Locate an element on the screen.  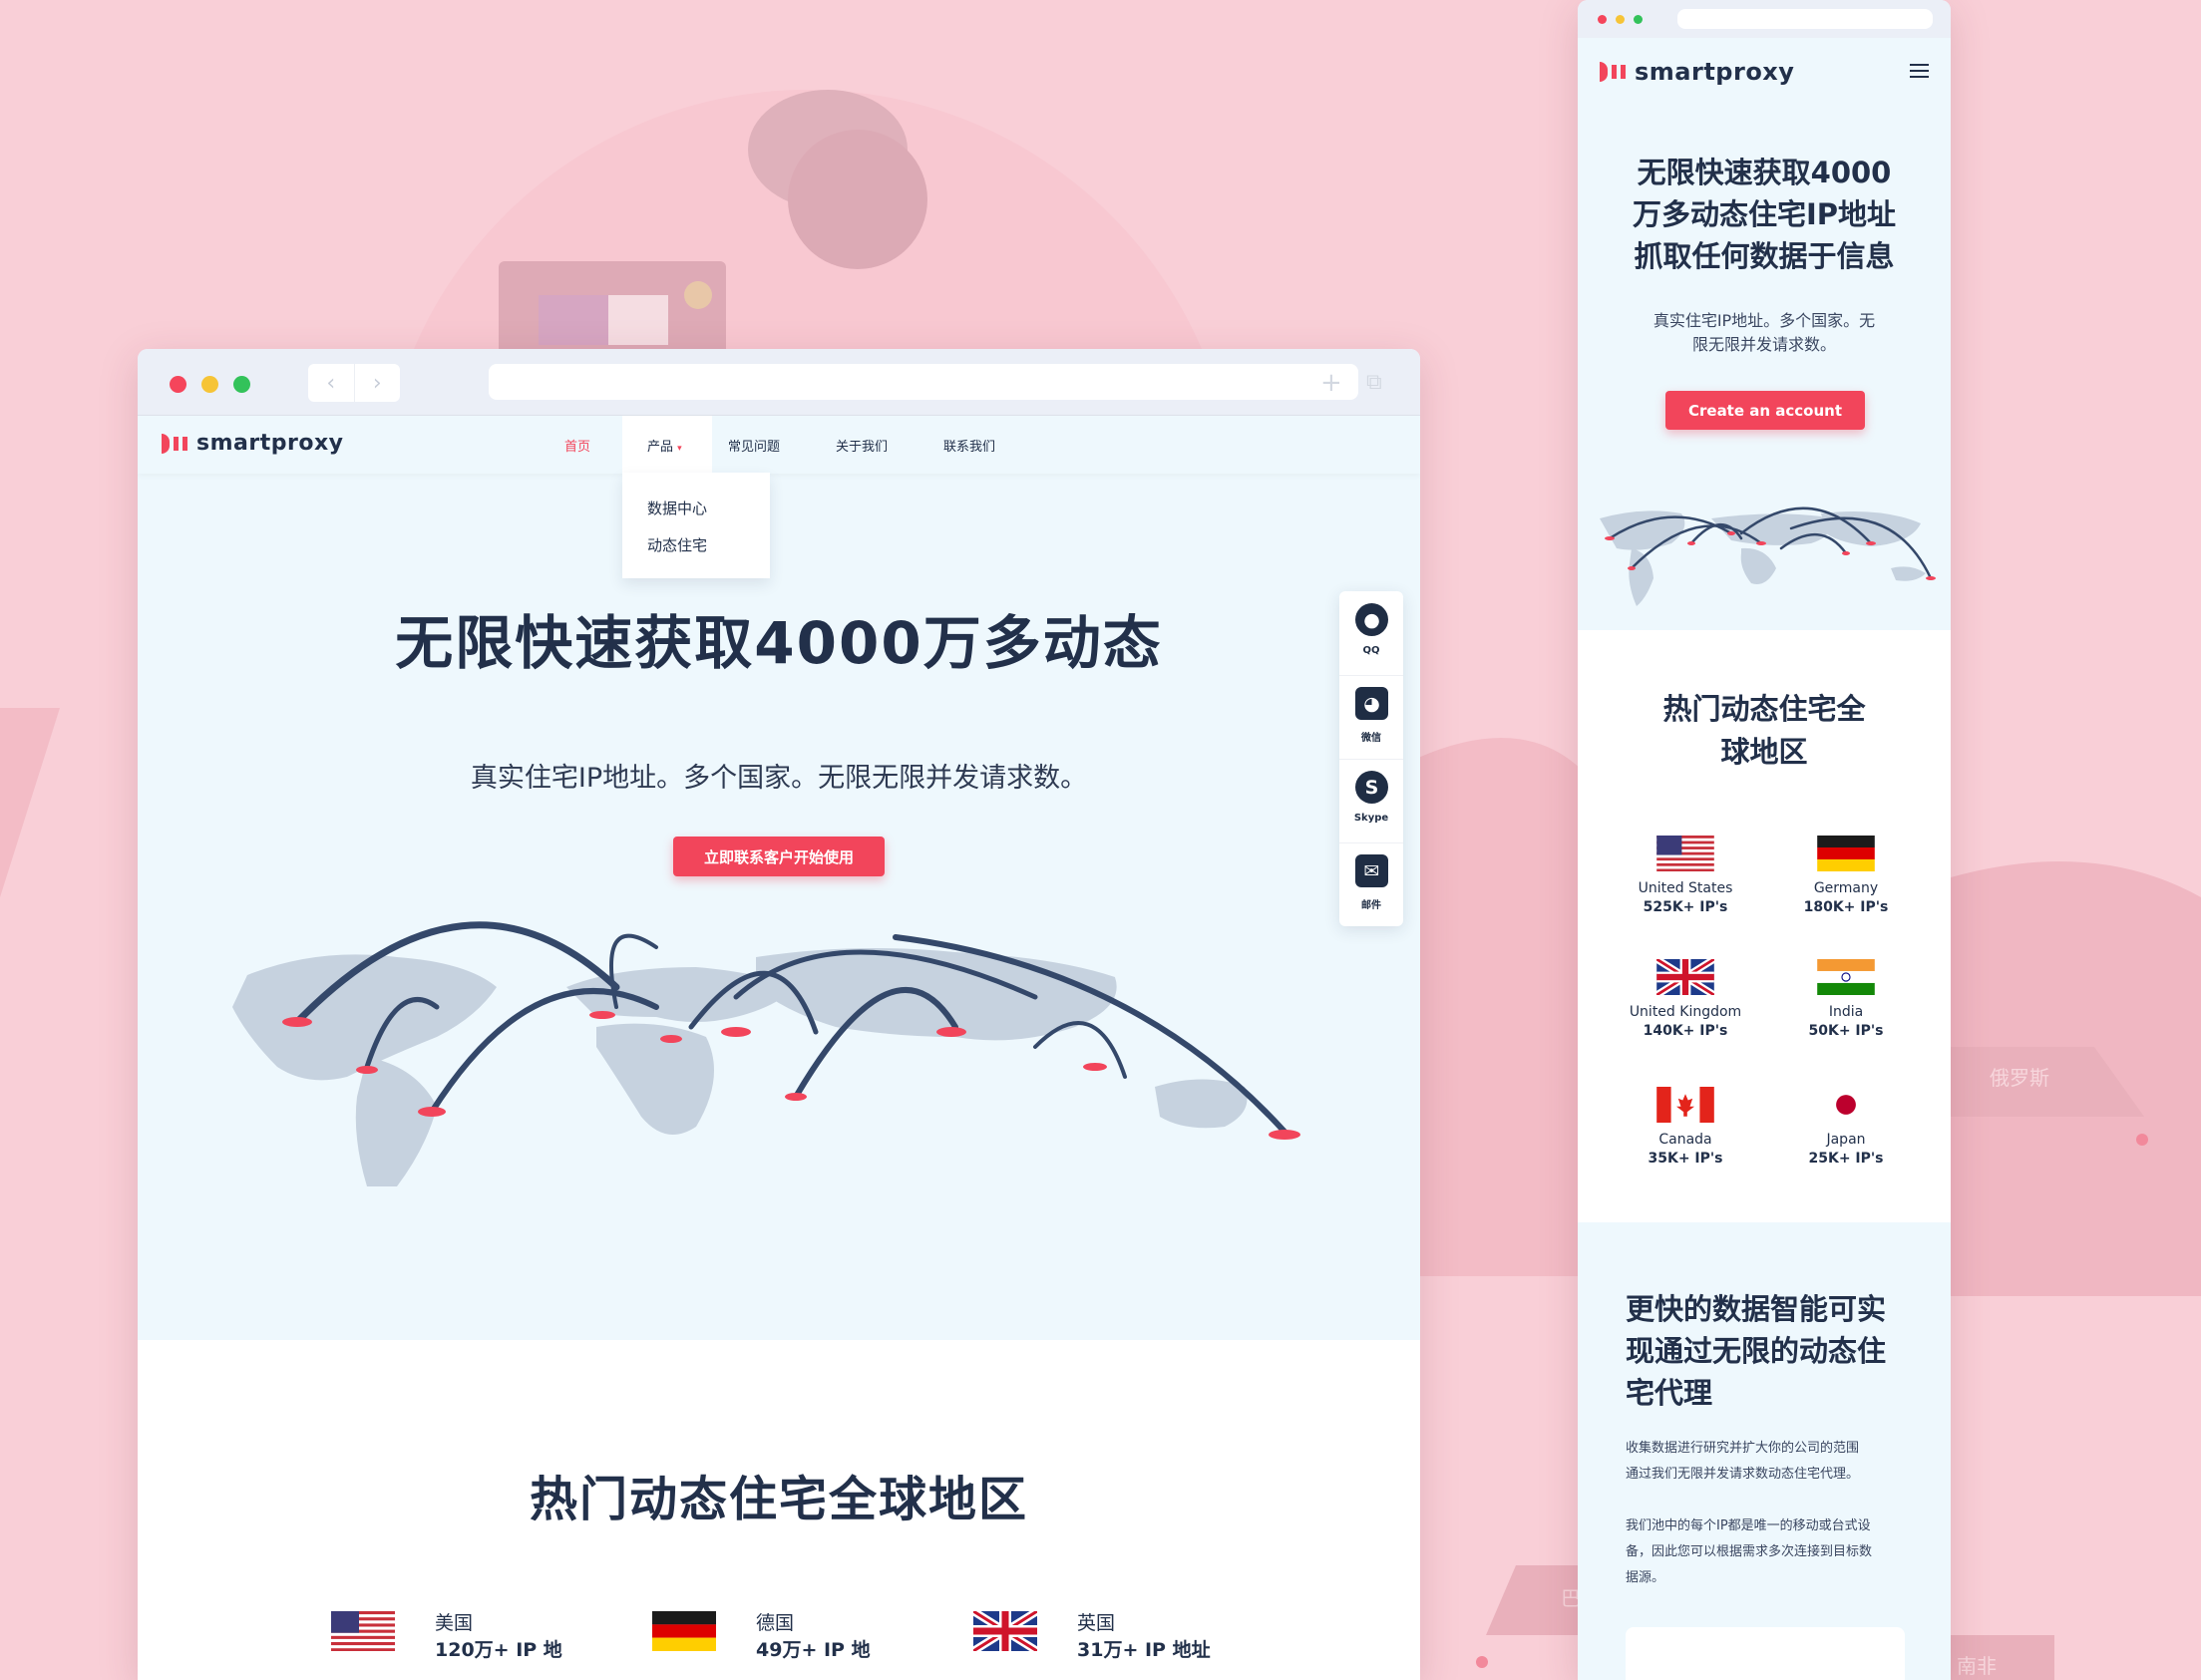
mobile-hero-title: 无限快速获取4000 万多动态住宅IP地址 抓取任何数据于信息 is located at coordinates (1764, 214).